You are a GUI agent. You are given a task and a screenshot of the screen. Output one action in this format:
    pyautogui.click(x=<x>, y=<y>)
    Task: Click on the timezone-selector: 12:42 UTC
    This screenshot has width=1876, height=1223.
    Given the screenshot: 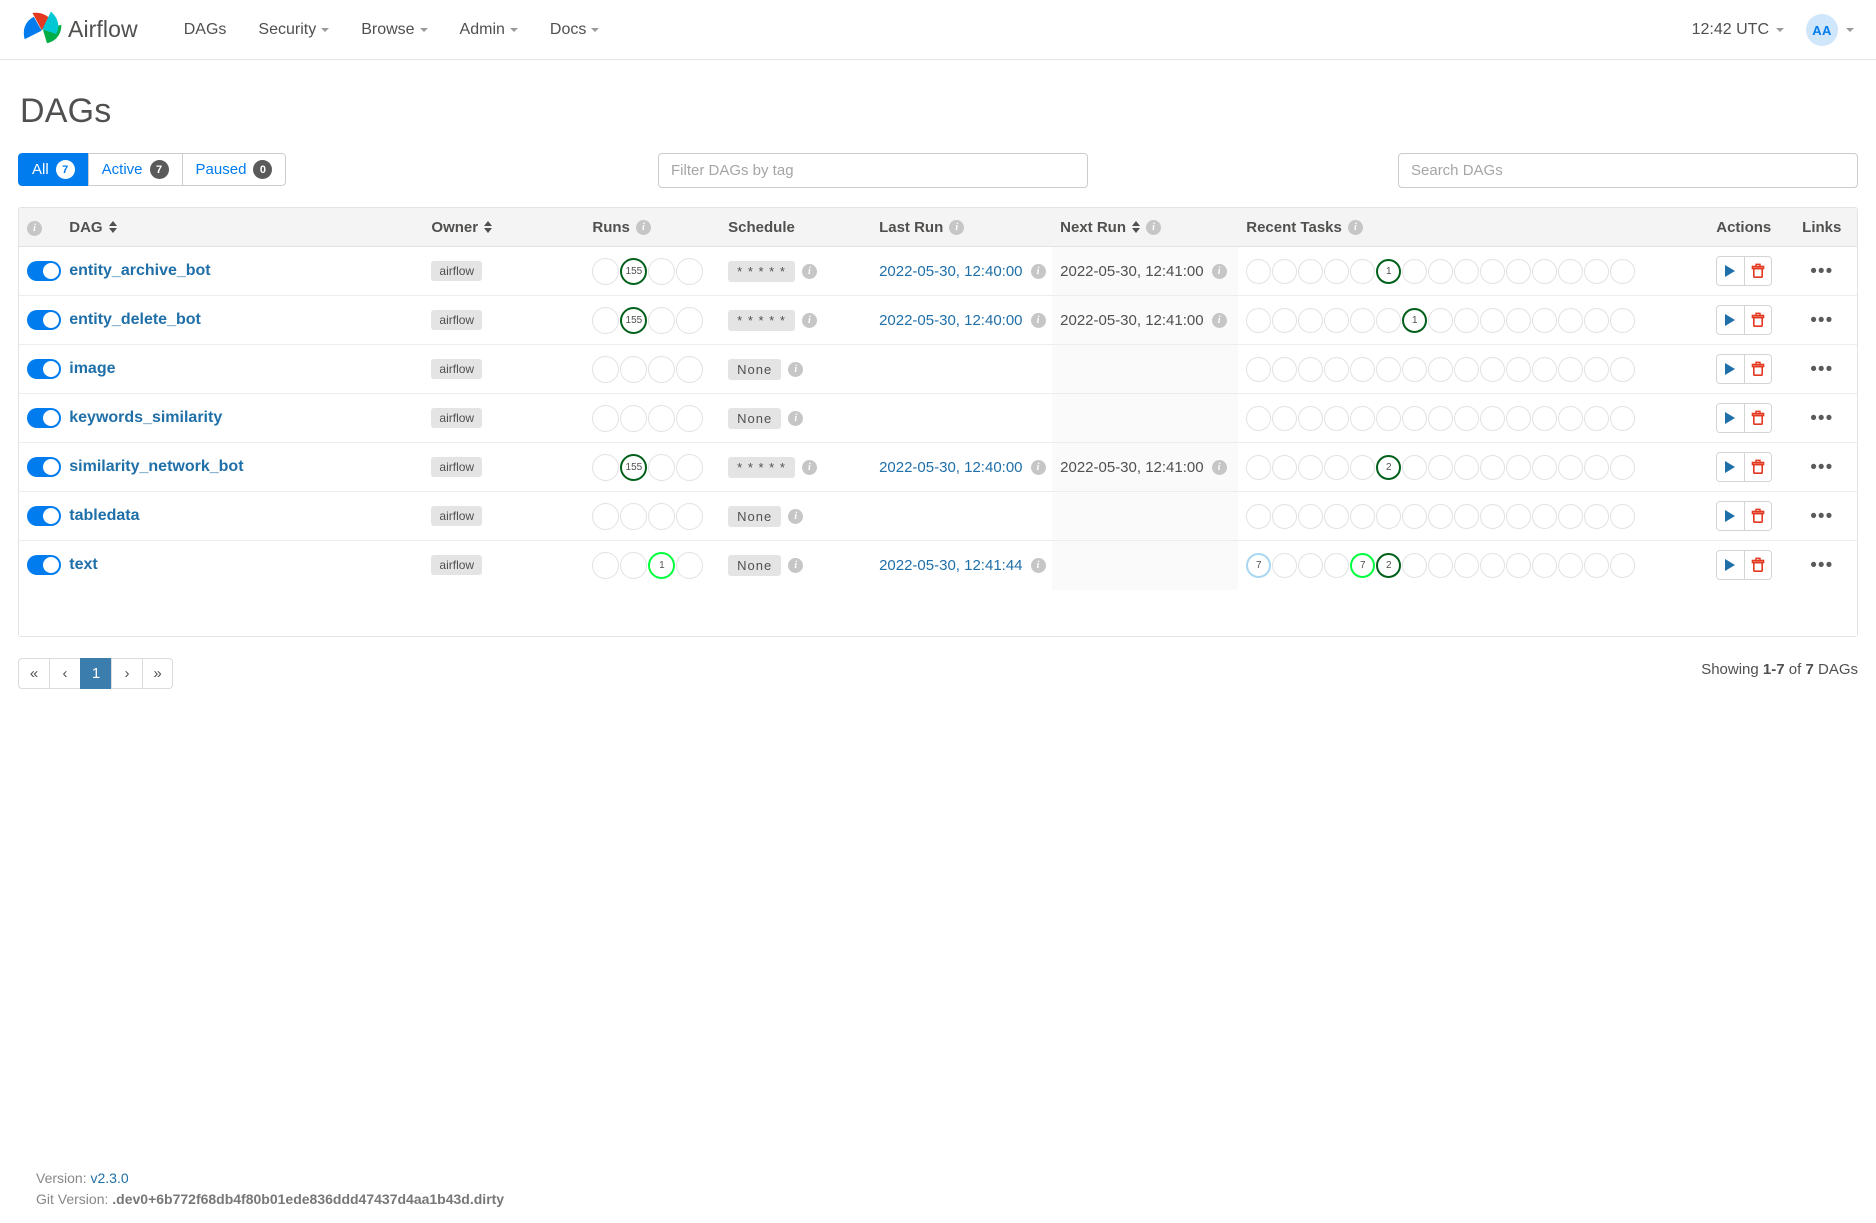 What is the action you would take?
    pyautogui.click(x=1738, y=30)
    